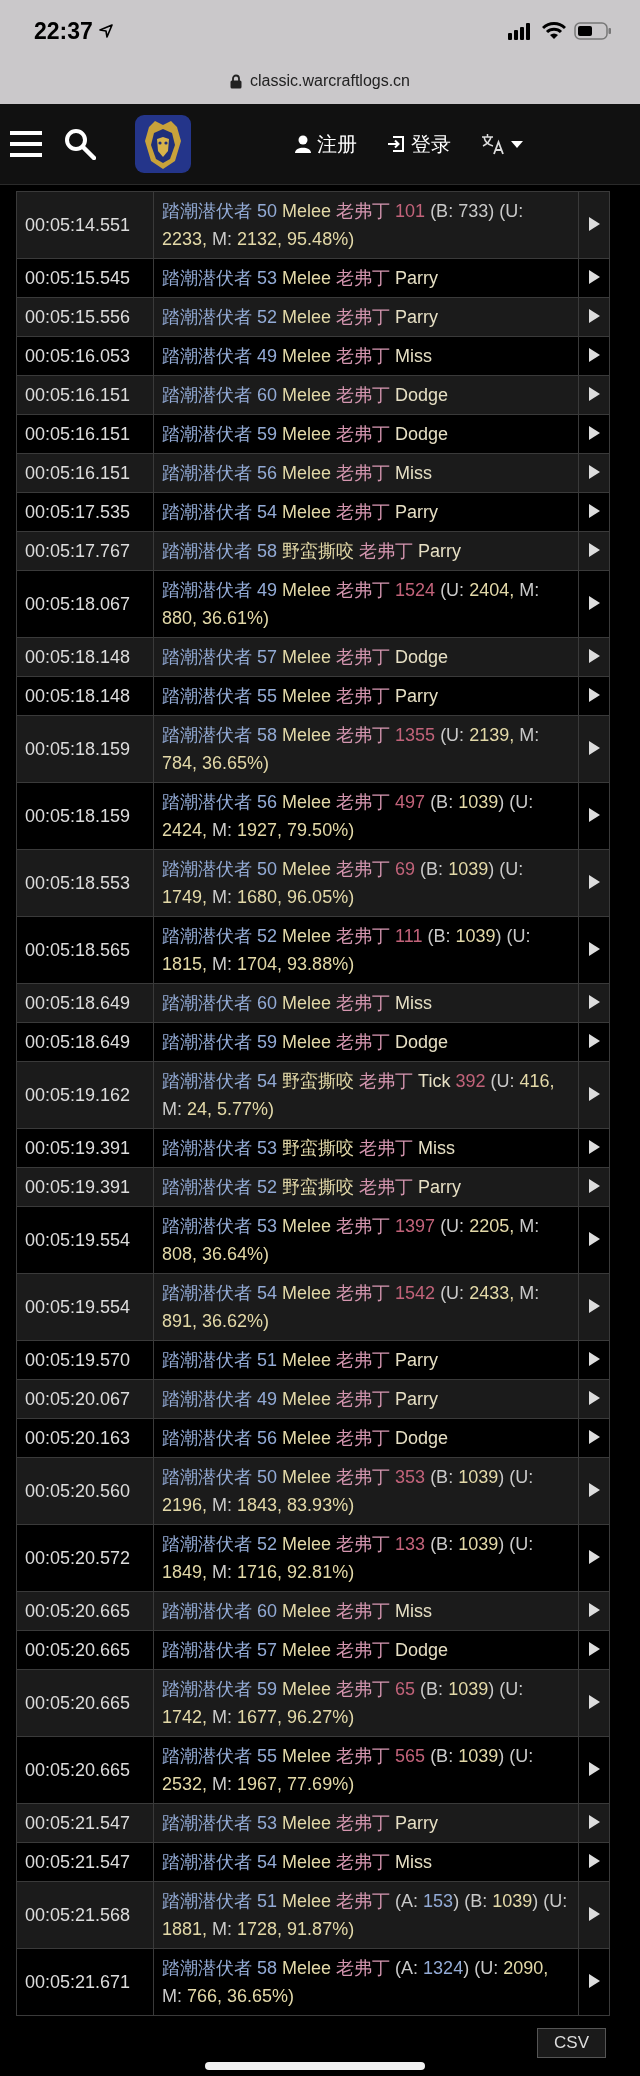 The width and height of the screenshot is (640, 2076). Describe the element at coordinates (517, 144) in the screenshot. I see `caret-icon` at that location.